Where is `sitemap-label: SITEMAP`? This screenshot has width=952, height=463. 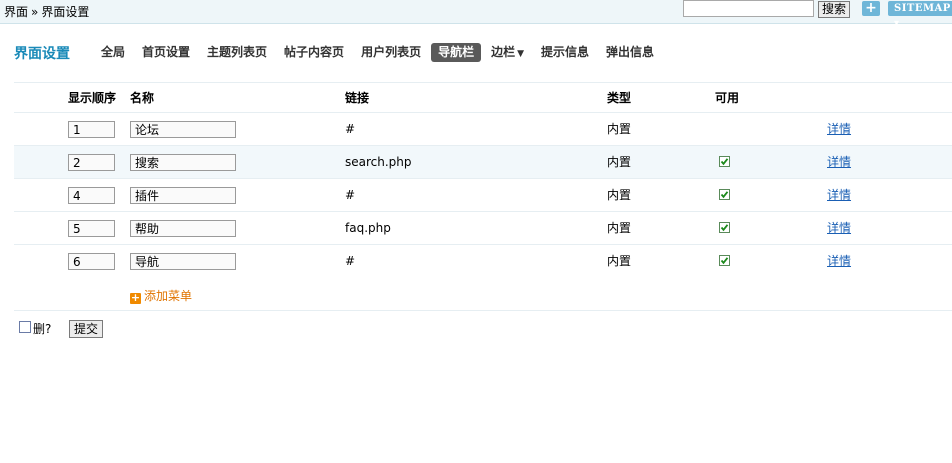 sitemap-label: SITEMAP is located at coordinates (922, 8).